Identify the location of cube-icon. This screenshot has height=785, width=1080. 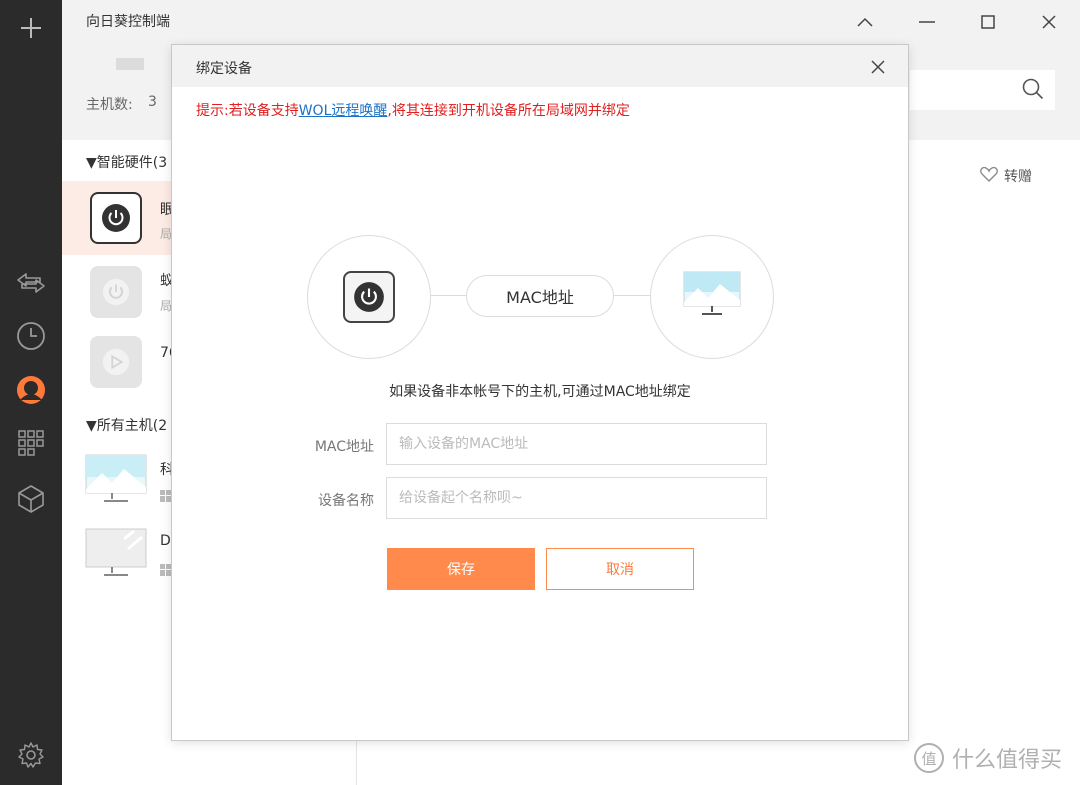
(31, 499).